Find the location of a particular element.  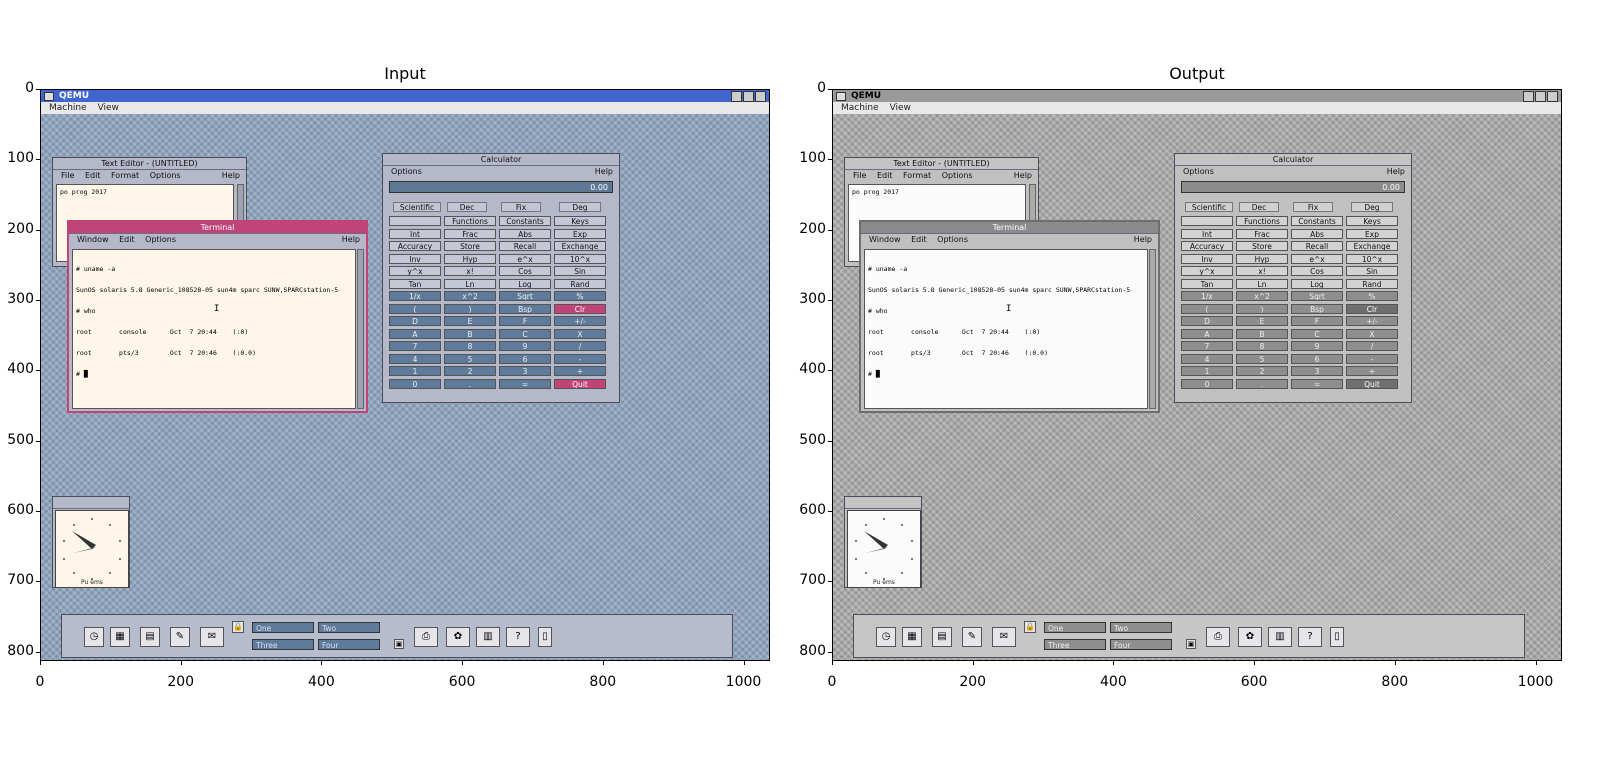

calc-key: 8 is located at coordinates (470, 346).